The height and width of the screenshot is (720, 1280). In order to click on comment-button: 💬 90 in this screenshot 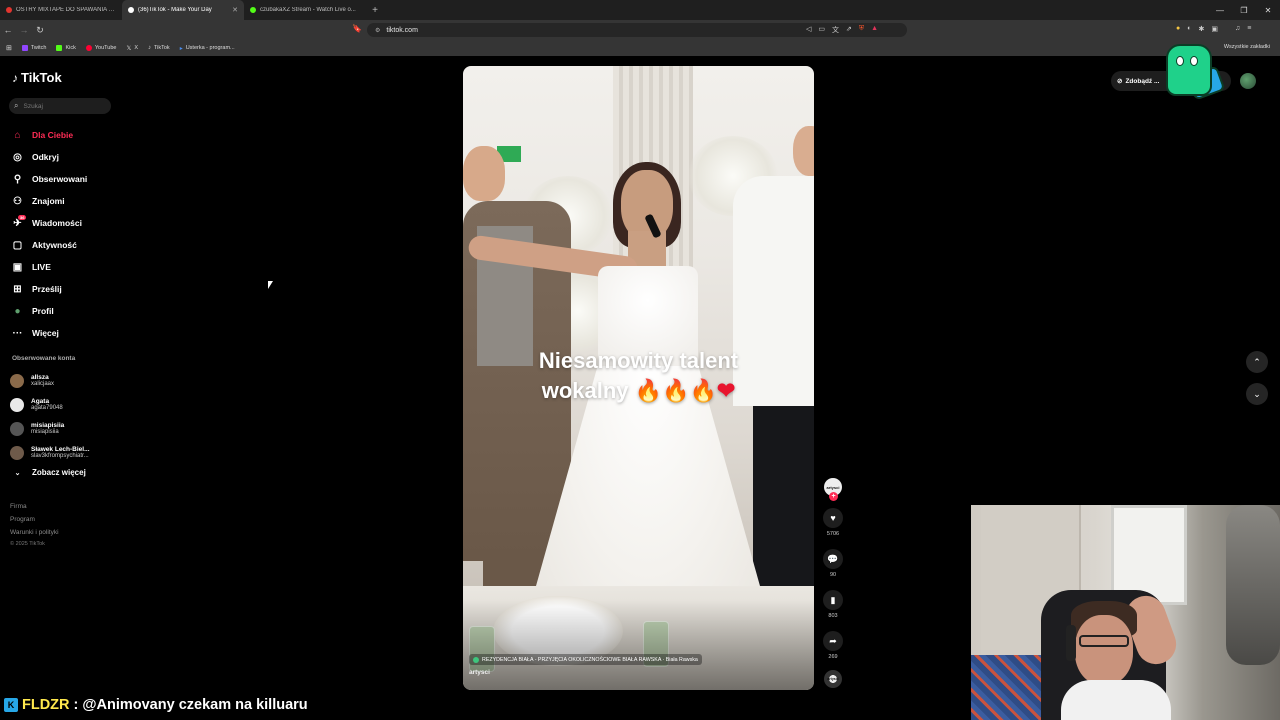, I will do `click(833, 563)`.